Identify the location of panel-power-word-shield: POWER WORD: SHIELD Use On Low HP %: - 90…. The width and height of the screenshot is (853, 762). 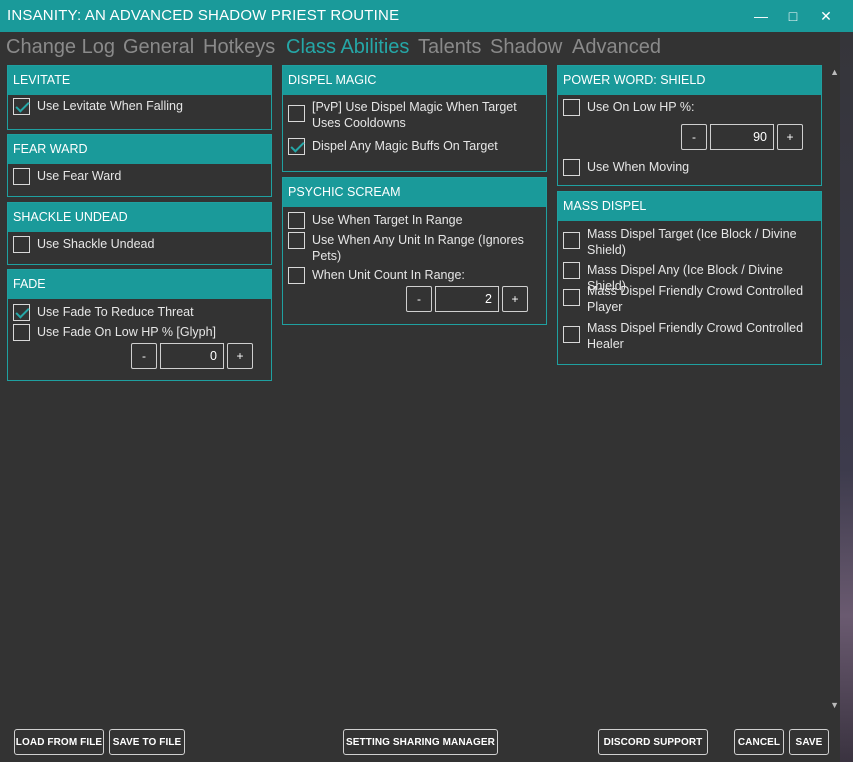
(689, 125).